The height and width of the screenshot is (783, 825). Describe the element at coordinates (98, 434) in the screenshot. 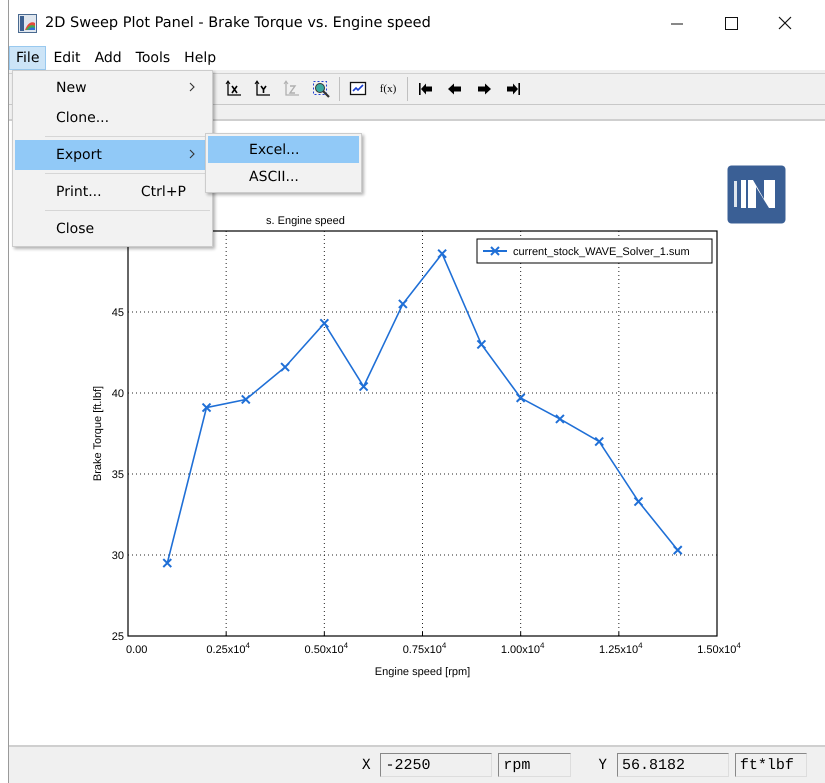

I see `y-axis-label: Brake Torque [ft.lbf]` at that location.